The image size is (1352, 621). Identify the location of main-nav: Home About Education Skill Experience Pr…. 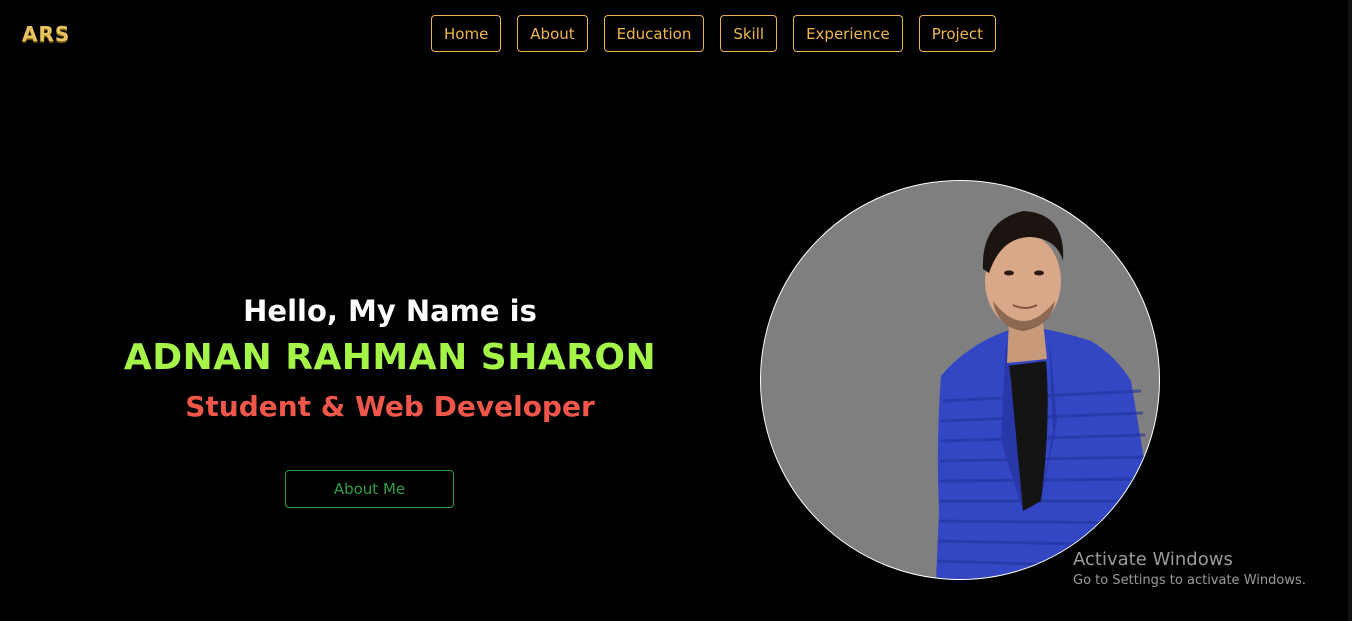
(714, 33).